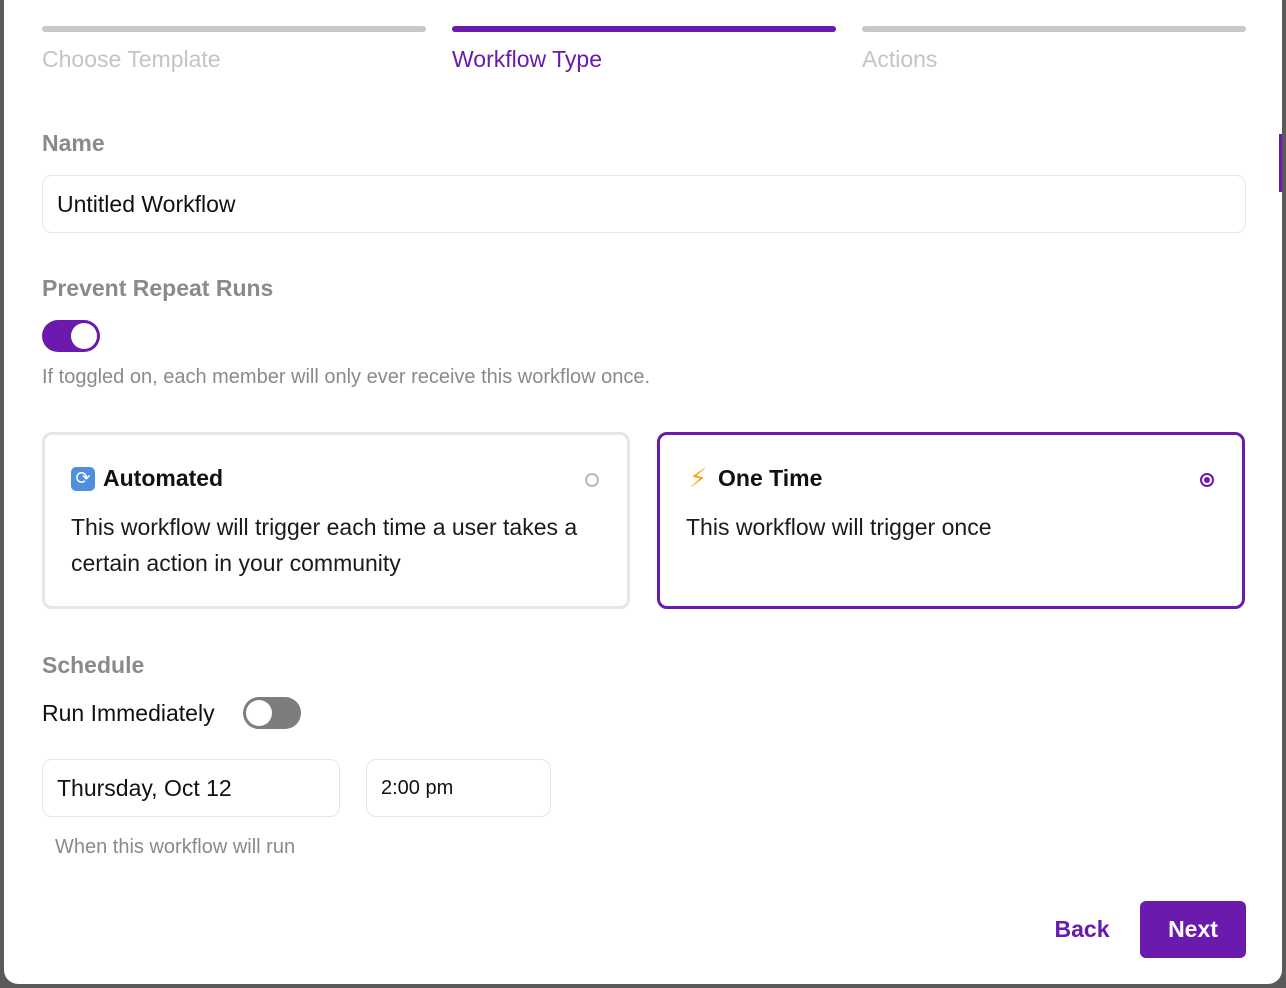 The image size is (1286, 988). Describe the element at coordinates (839, 527) in the screenshot. I see `card-description: This workflow will trigger once` at that location.